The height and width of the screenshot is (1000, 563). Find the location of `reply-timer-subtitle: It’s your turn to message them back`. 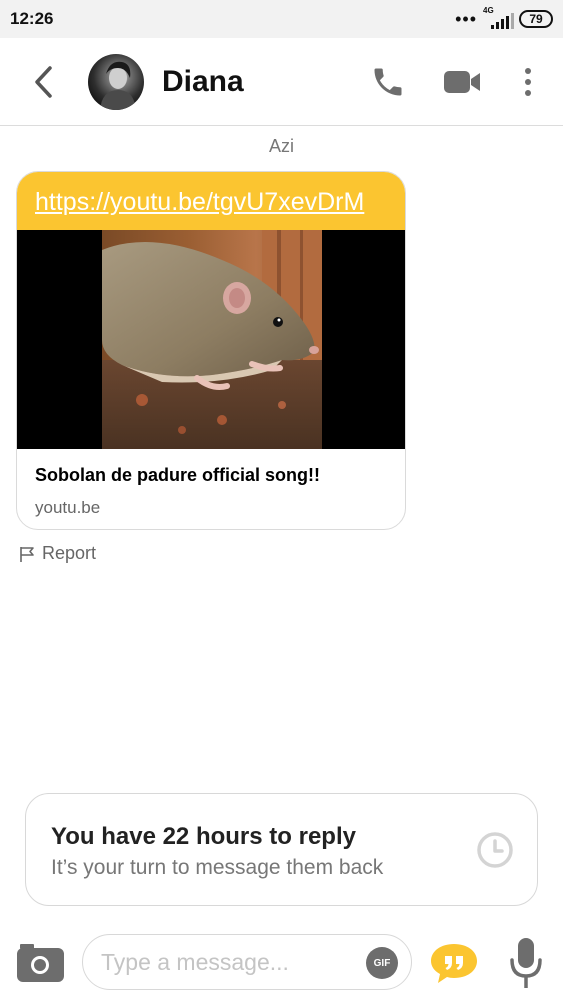

reply-timer-subtitle: It’s your turn to message them back is located at coordinates (217, 867).